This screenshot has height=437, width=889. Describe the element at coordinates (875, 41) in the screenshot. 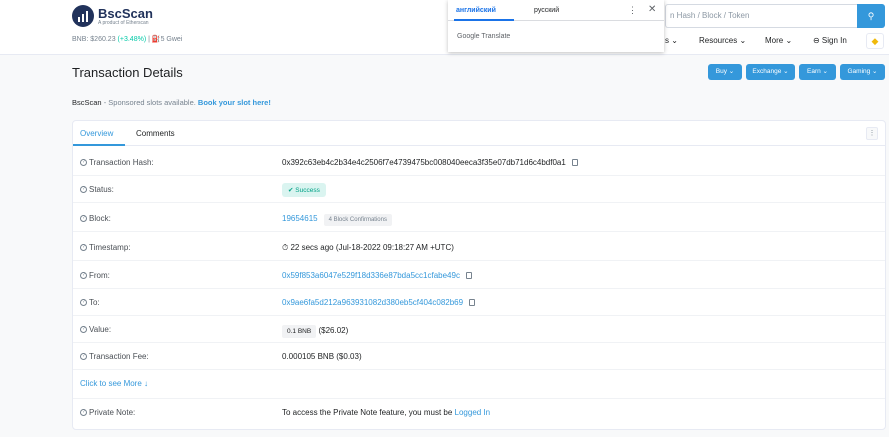

I see `bnb-icon: ◆` at that location.